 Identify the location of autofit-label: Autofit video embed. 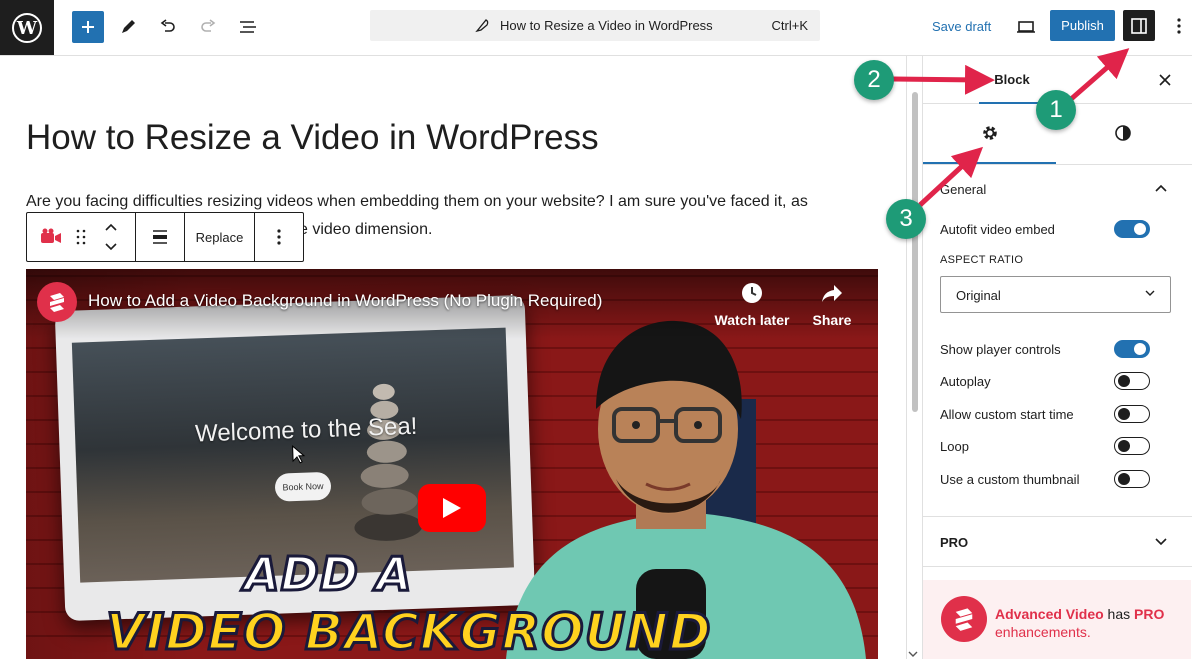
(997, 229).